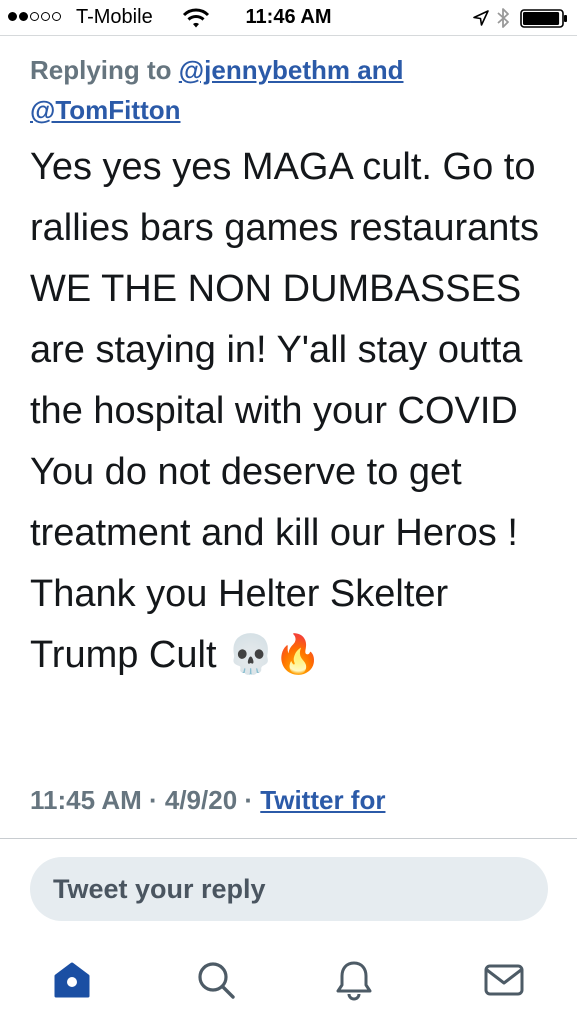 This screenshot has height=1024, width=577. Describe the element at coordinates (104, 70) in the screenshot. I see `replying-prefix: Replying to` at that location.